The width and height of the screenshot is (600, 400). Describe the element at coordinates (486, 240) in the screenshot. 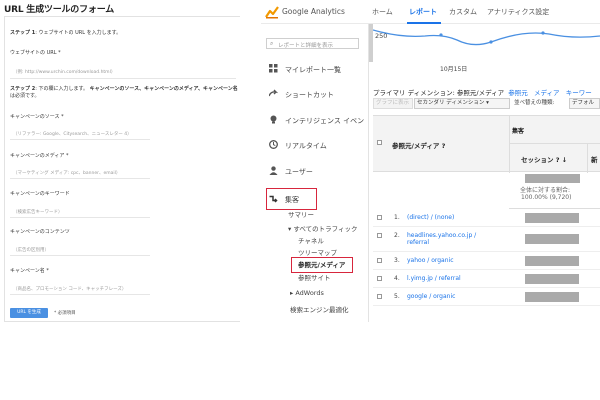

I see `table-row: 2. headlines.yahoo.co.jp / referral` at that location.